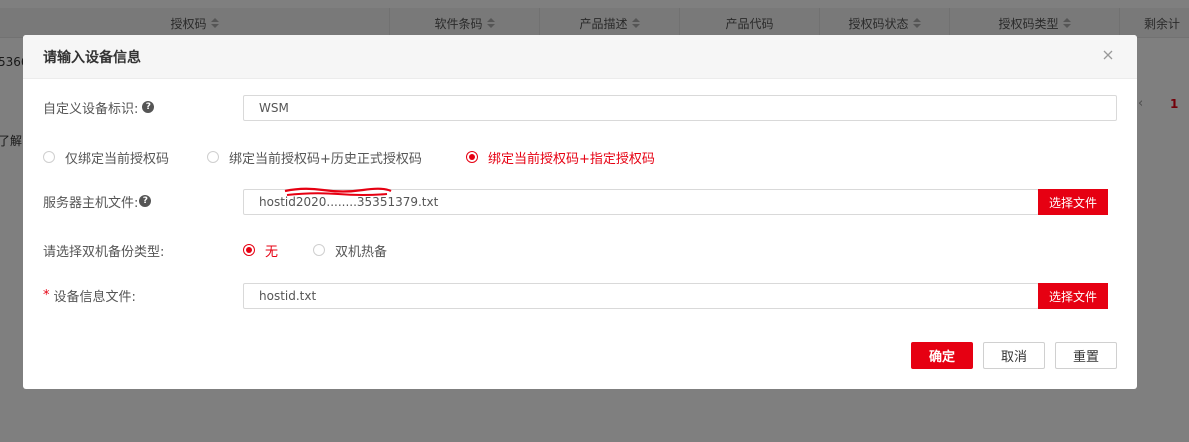  Describe the element at coordinates (942, 355) in the screenshot. I see `confirm-button: 确定` at that location.